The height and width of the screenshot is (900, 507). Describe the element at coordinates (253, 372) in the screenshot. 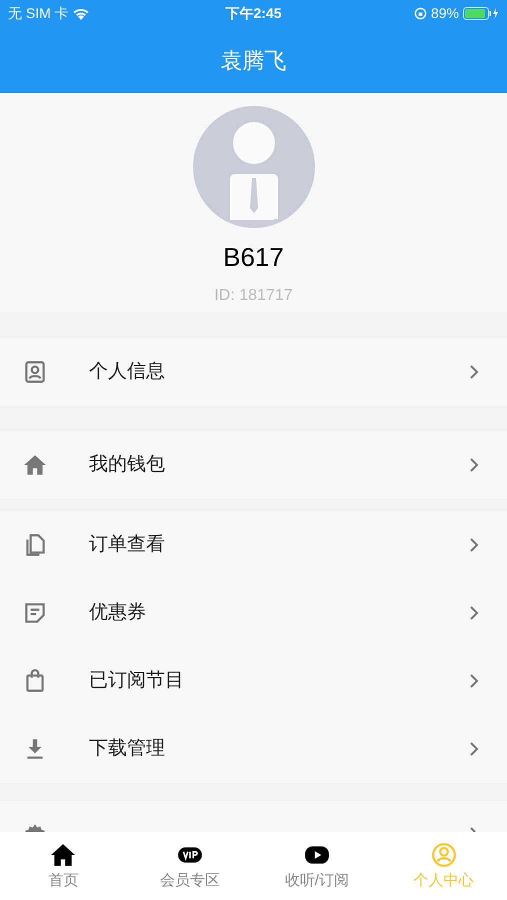

I see `menu-item: 个人信息` at that location.